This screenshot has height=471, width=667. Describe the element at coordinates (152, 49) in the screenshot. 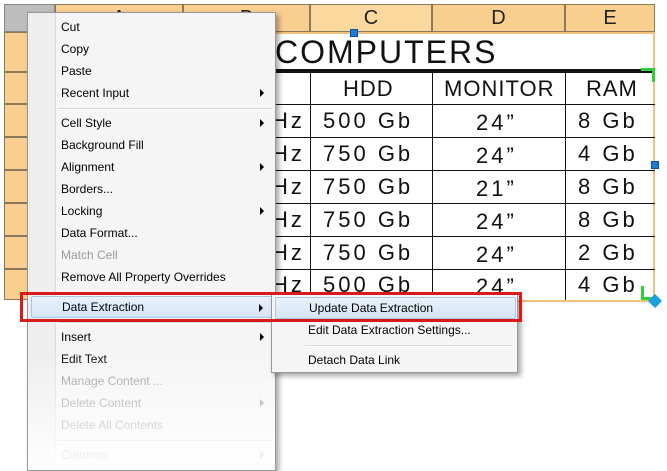

I see `menu-item-copy: Copy` at that location.